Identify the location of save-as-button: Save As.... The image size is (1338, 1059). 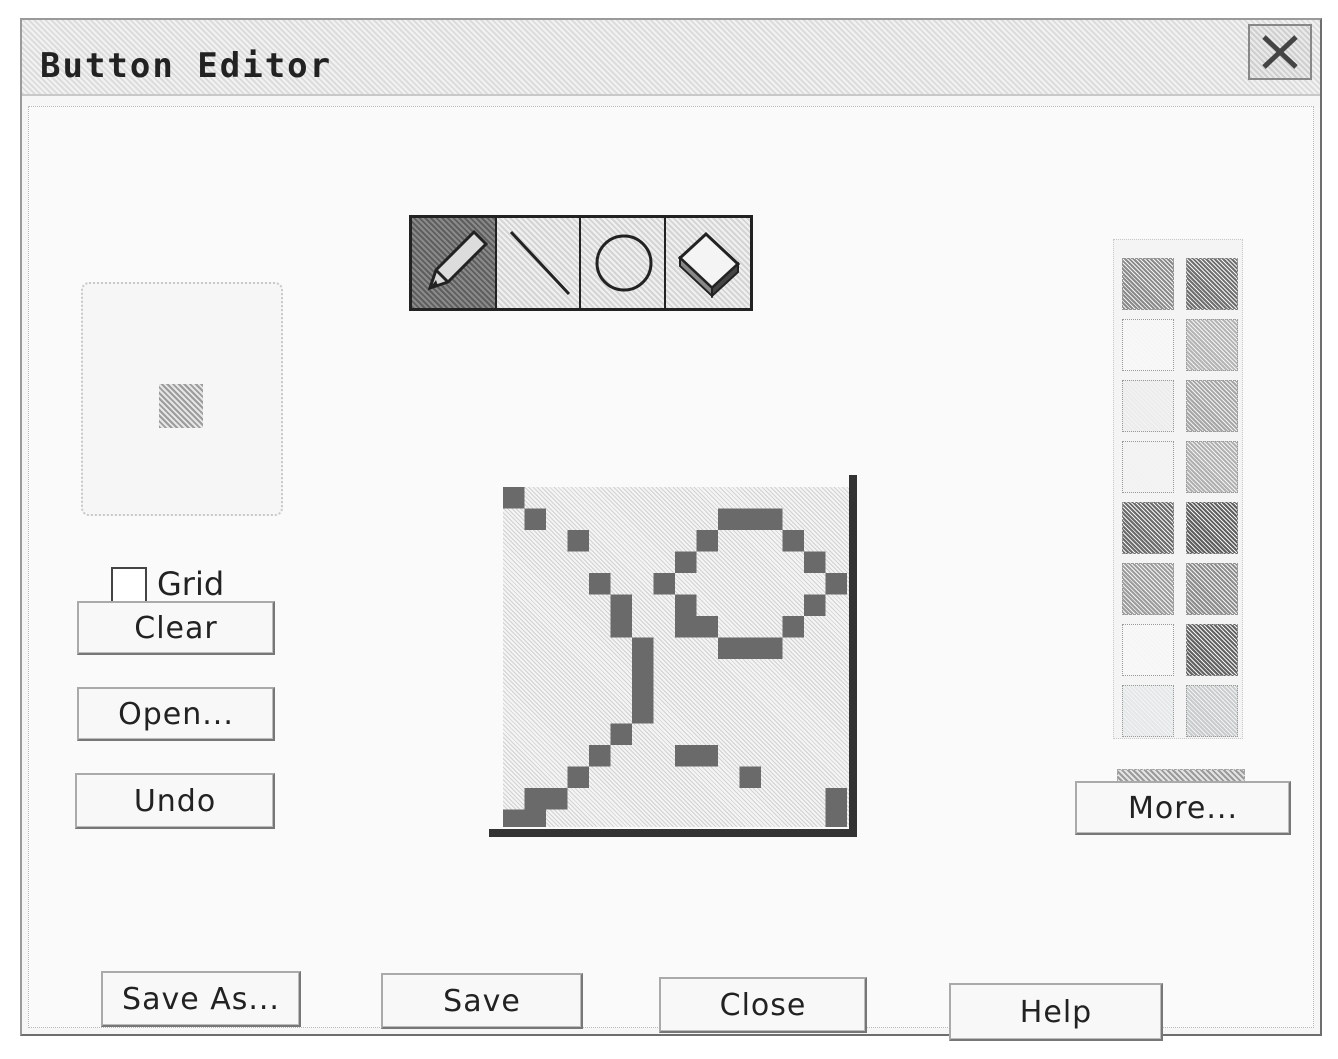
(201, 999).